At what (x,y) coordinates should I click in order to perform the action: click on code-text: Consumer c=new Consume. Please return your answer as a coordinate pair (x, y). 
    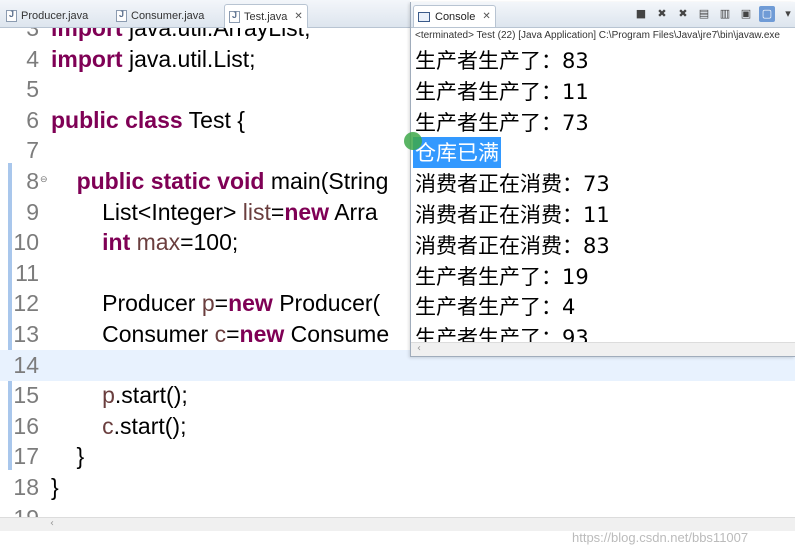
    Looking at the image, I should click on (220, 334).